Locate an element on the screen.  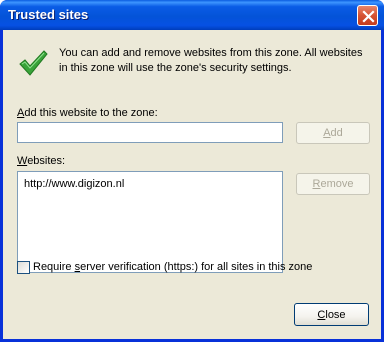
close-icon is located at coordinates (368, 16).